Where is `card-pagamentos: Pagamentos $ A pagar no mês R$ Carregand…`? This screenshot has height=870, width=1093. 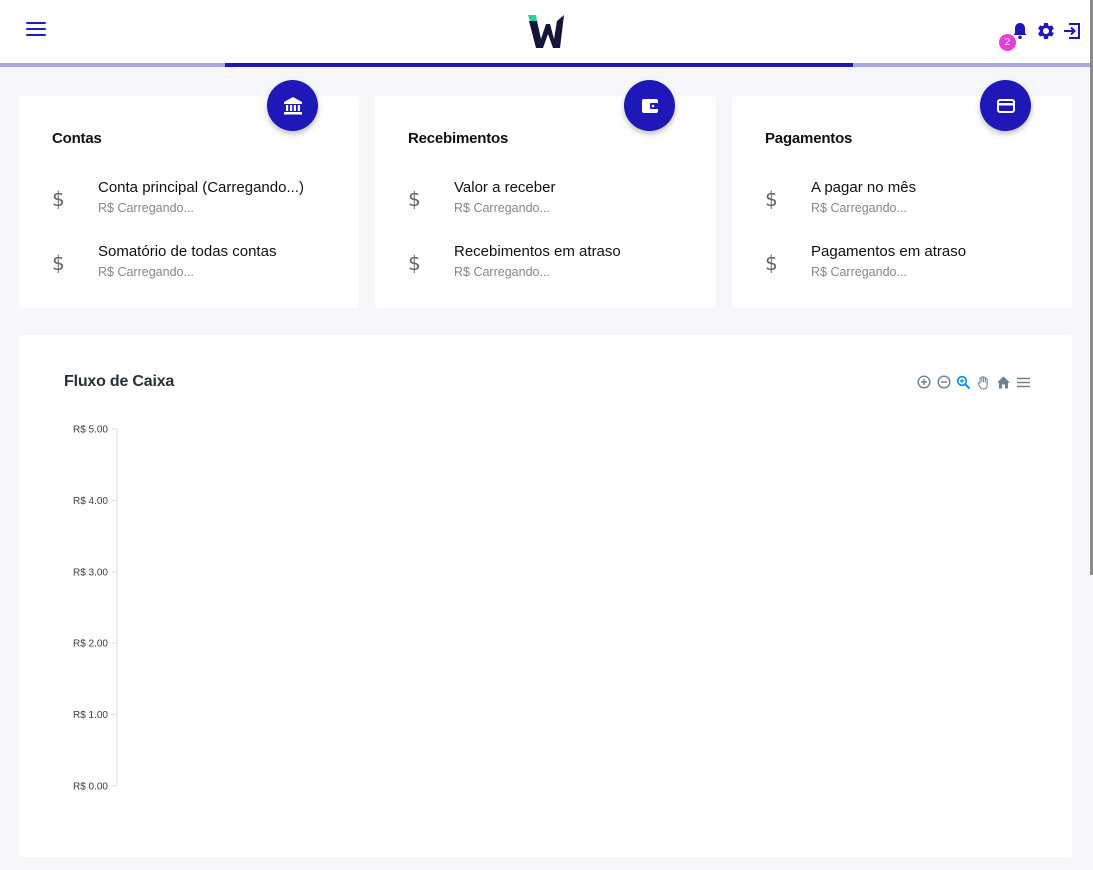 card-pagamentos: Pagamentos $ A pagar no mês R$ Carregand… is located at coordinates (902, 194).